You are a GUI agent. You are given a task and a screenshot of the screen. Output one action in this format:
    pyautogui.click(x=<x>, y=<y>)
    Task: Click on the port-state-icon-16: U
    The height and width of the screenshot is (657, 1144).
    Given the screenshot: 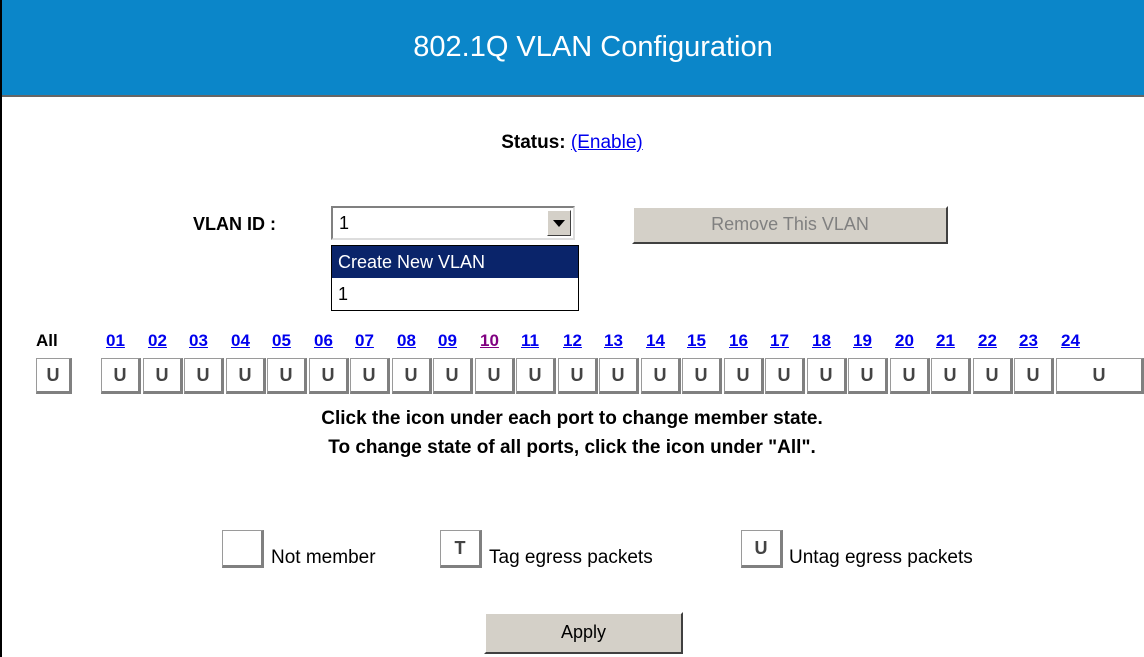 What is the action you would take?
    pyautogui.click(x=744, y=376)
    